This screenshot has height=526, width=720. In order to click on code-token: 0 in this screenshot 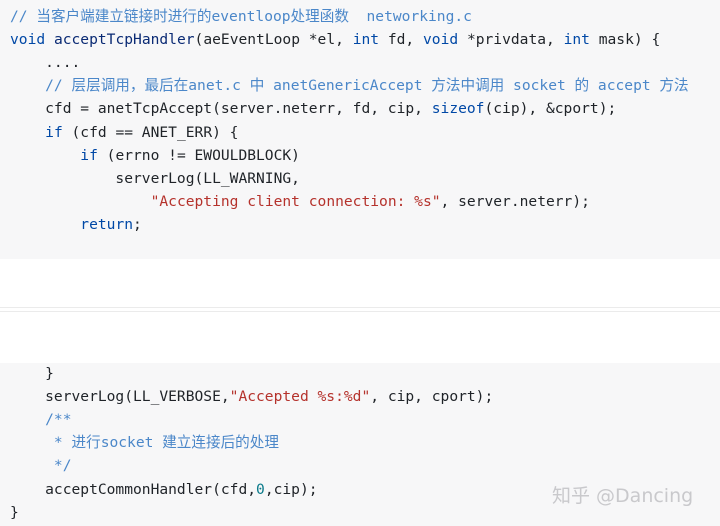, I will do `click(260, 489)`.